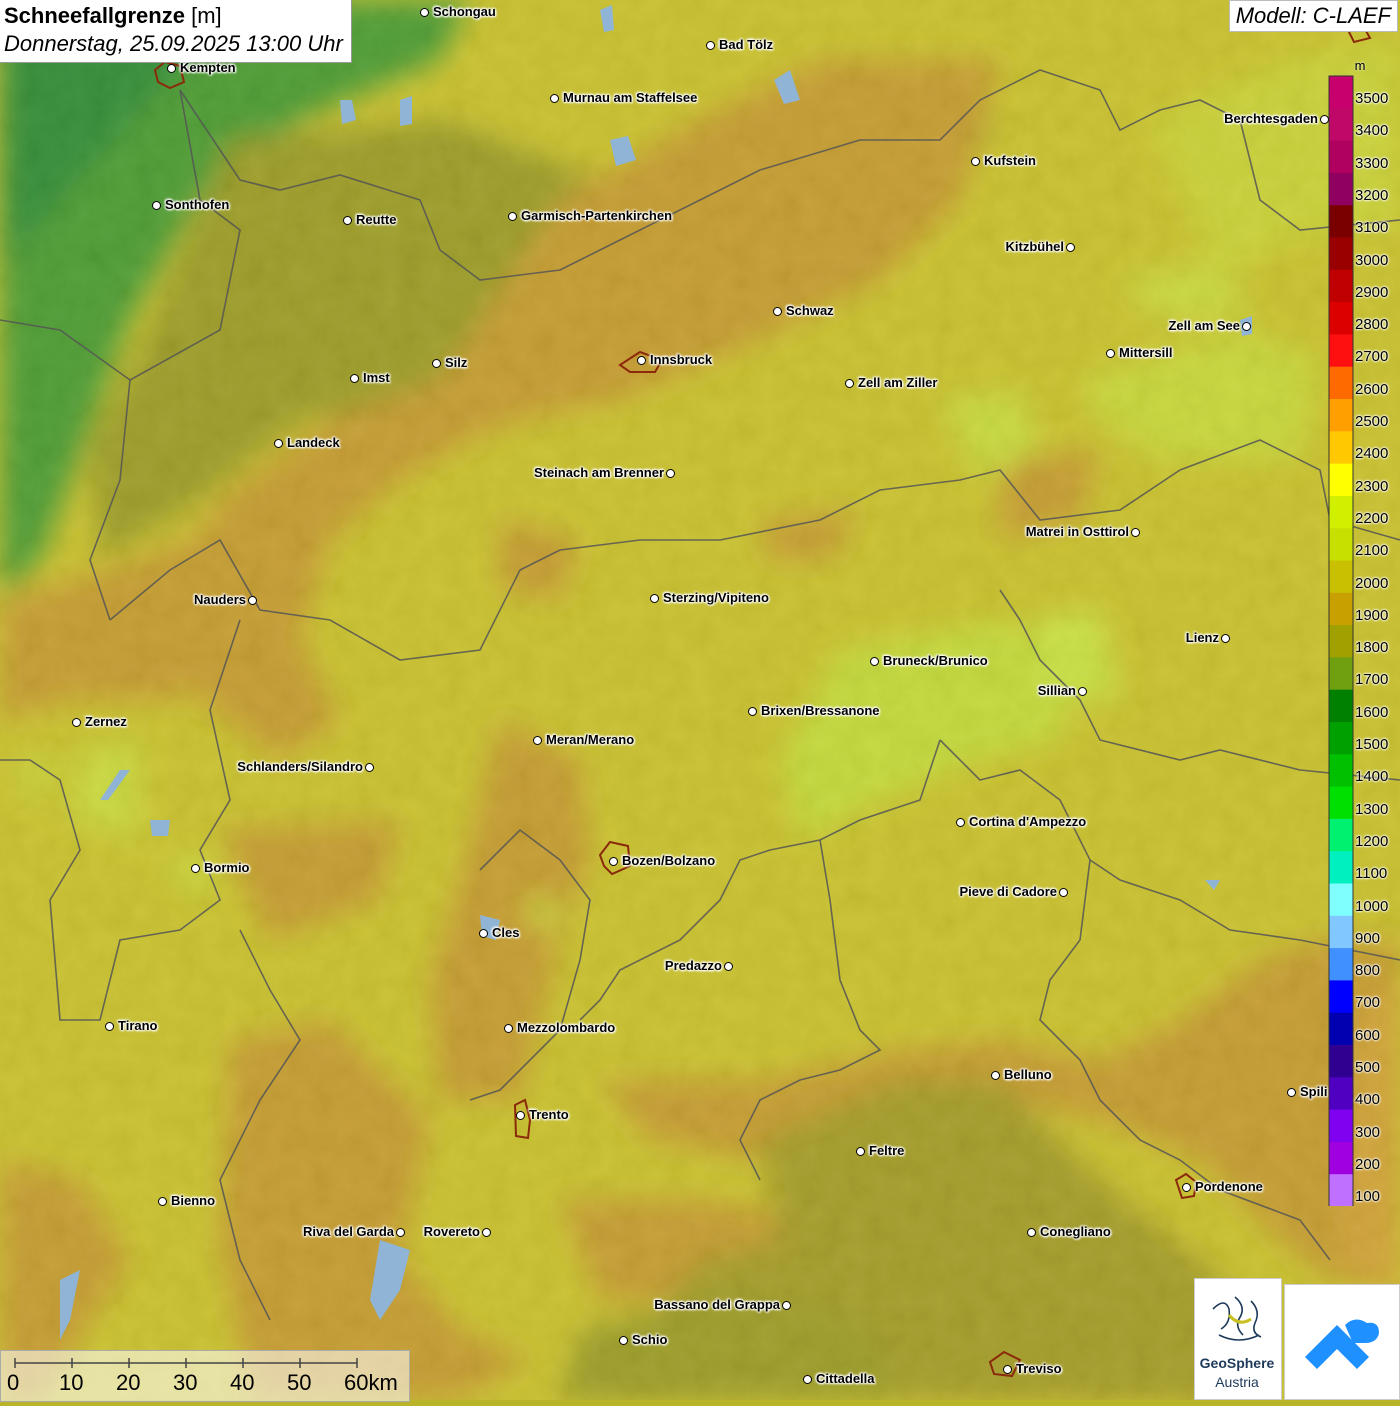  I want to click on city-label-pieve-di-cadore: Pieve di Cadore, so click(1008, 891).